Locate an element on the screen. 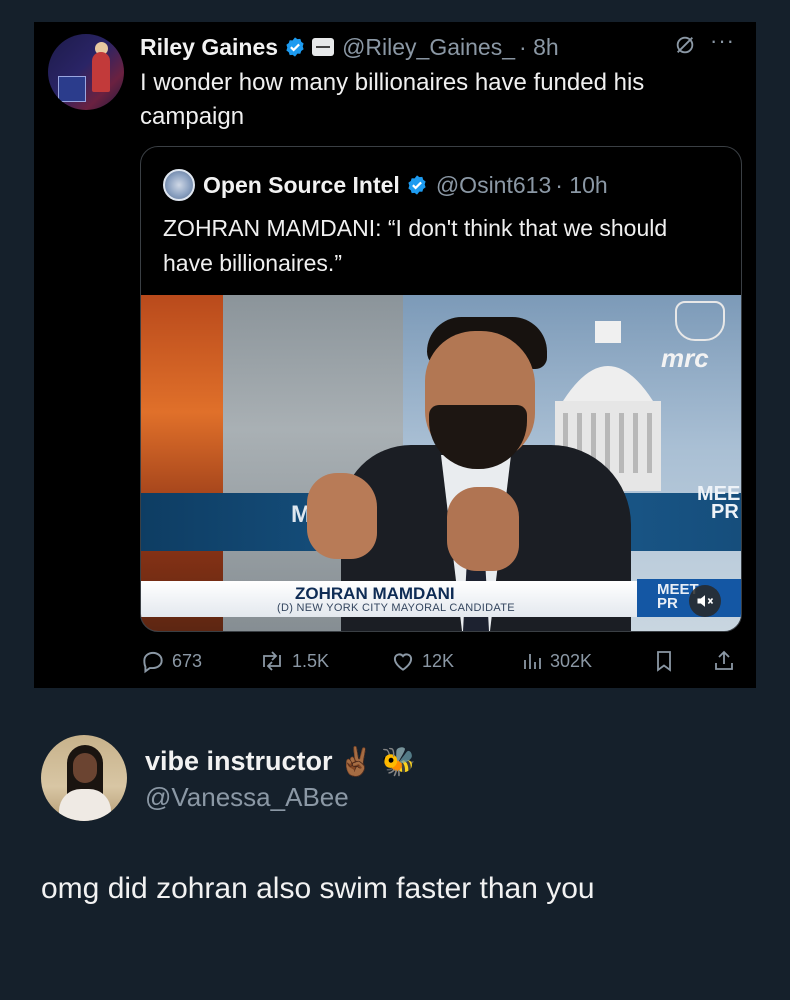  share-icon is located at coordinates (724, 660).